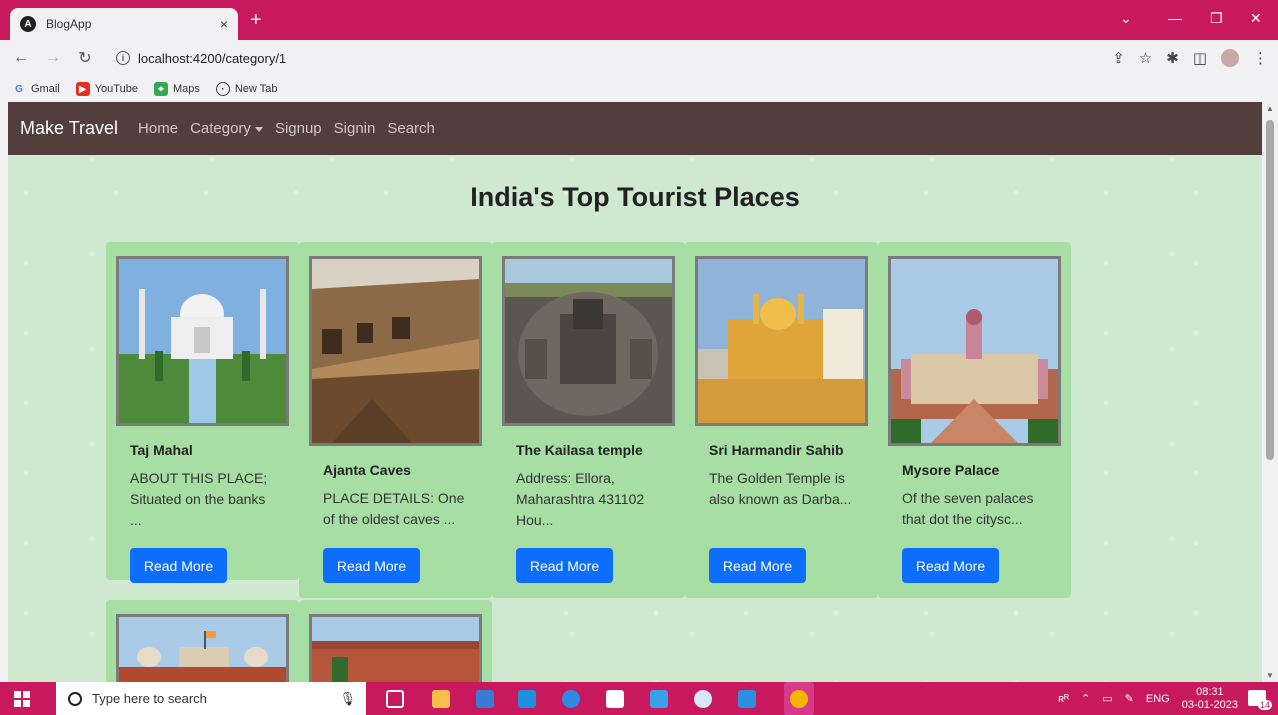 The image size is (1278, 715). I want to click on tab-close-icon: ×, so click(224, 24).